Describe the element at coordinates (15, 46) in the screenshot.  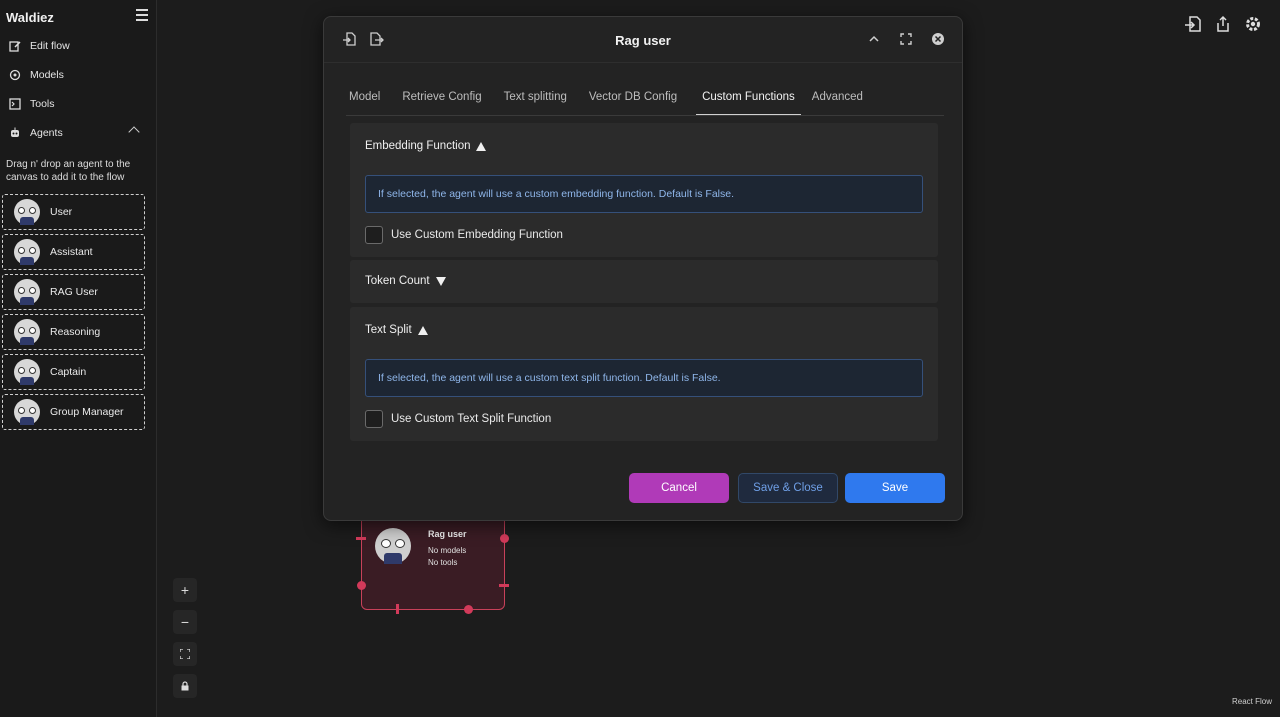
I see `edit-icon` at that location.